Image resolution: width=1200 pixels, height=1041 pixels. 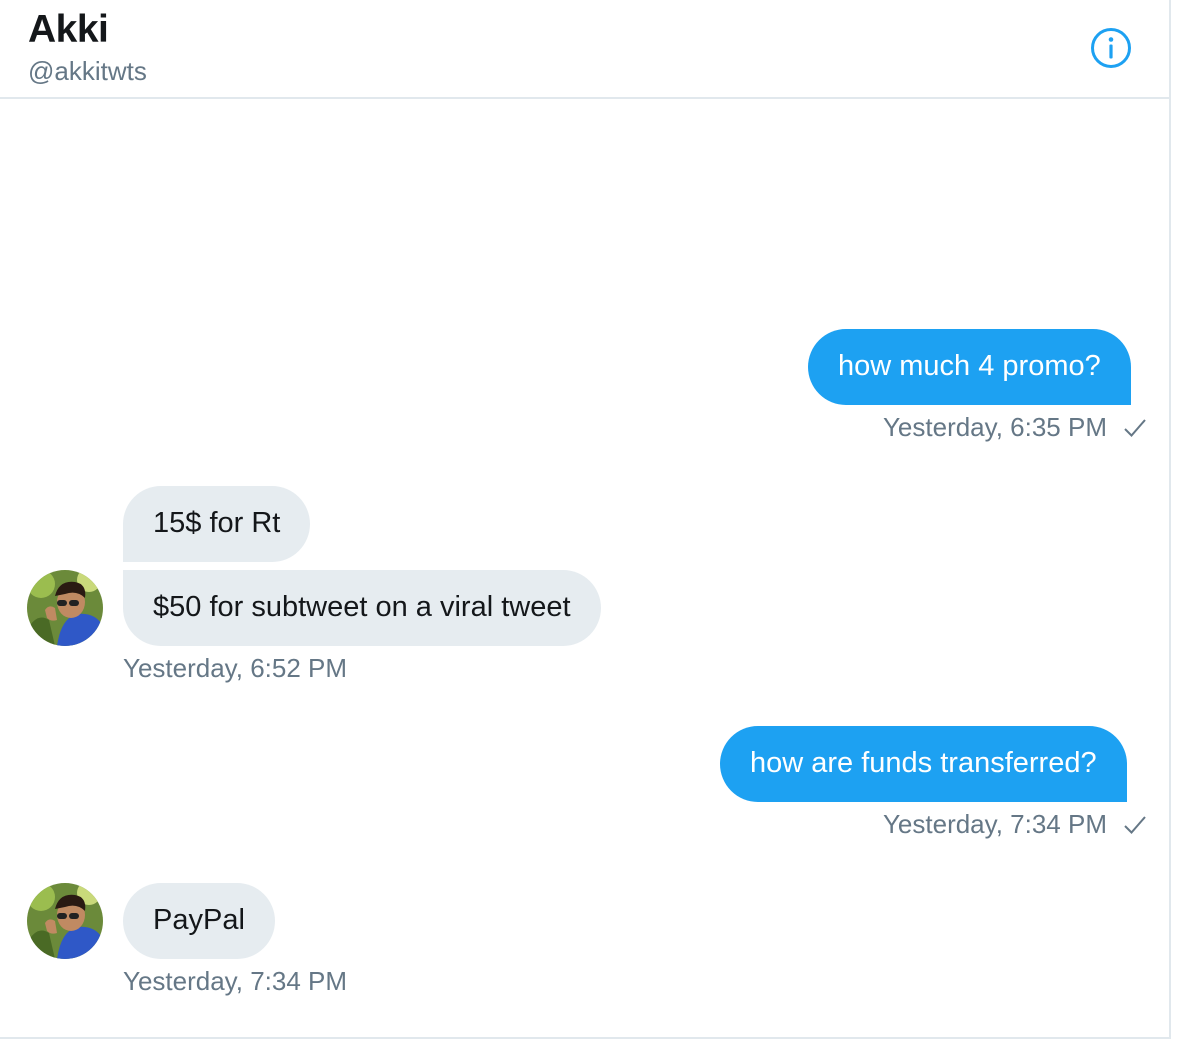 I want to click on message-timestamp: Yesterday, 6:52 PM, so click(x=235, y=668).